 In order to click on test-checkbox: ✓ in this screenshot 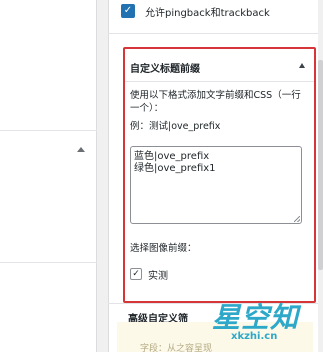, I will do `click(136, 274)`.